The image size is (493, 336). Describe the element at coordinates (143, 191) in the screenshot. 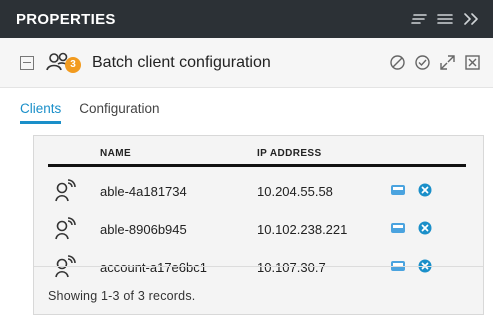

I see `client-name: able-4a181734` at that location.